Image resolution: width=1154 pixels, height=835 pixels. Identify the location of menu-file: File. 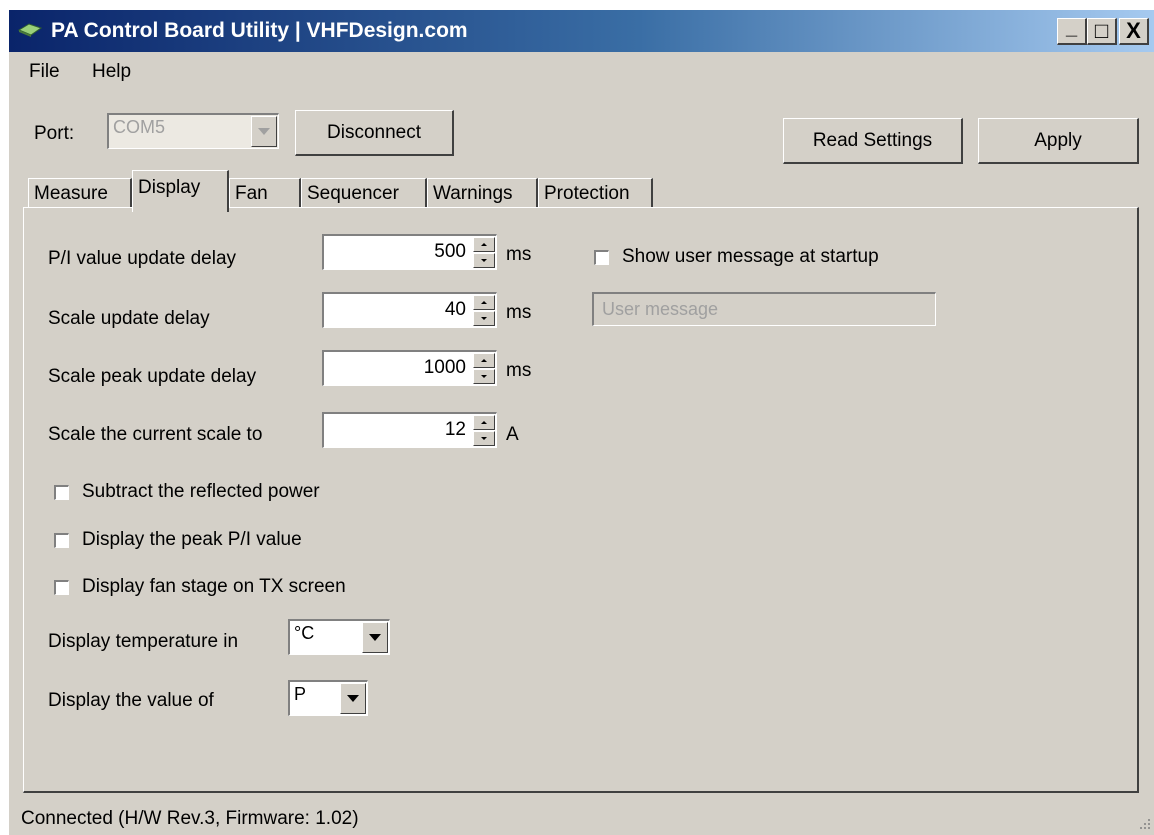
(44, 72).